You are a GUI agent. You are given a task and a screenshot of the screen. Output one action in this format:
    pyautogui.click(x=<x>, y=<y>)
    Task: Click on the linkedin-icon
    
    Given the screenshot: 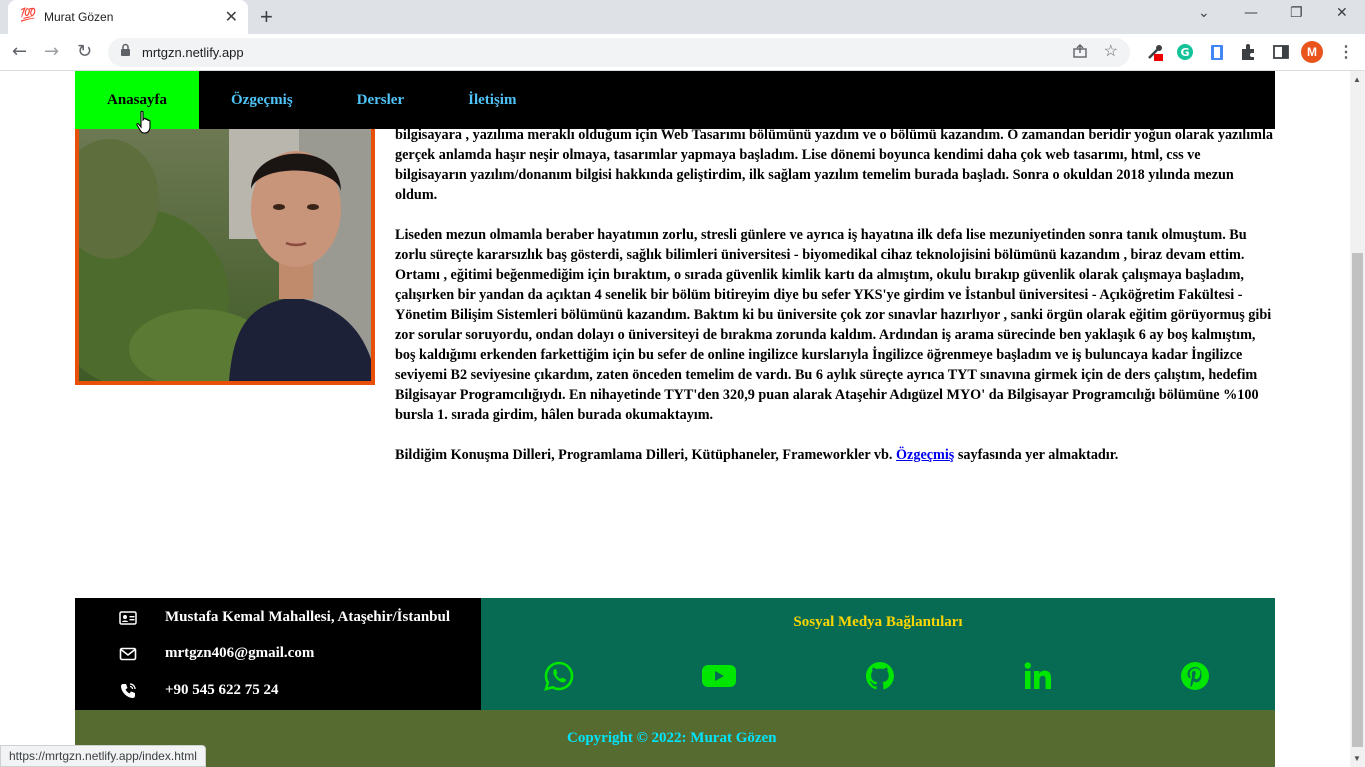 What is the action you would take?
    pyautogui.click(x=1038, y=676)
    